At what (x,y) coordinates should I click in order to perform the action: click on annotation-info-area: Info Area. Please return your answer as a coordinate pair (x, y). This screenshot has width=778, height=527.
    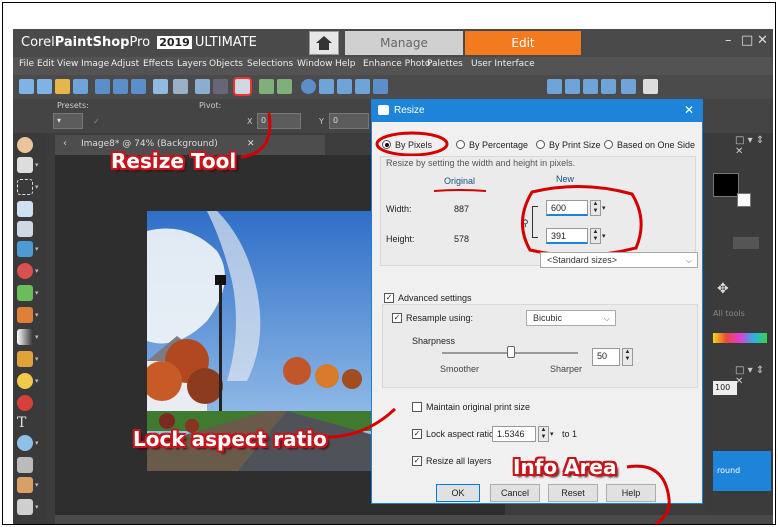
    Looking at the image, I should click on (565, 467).